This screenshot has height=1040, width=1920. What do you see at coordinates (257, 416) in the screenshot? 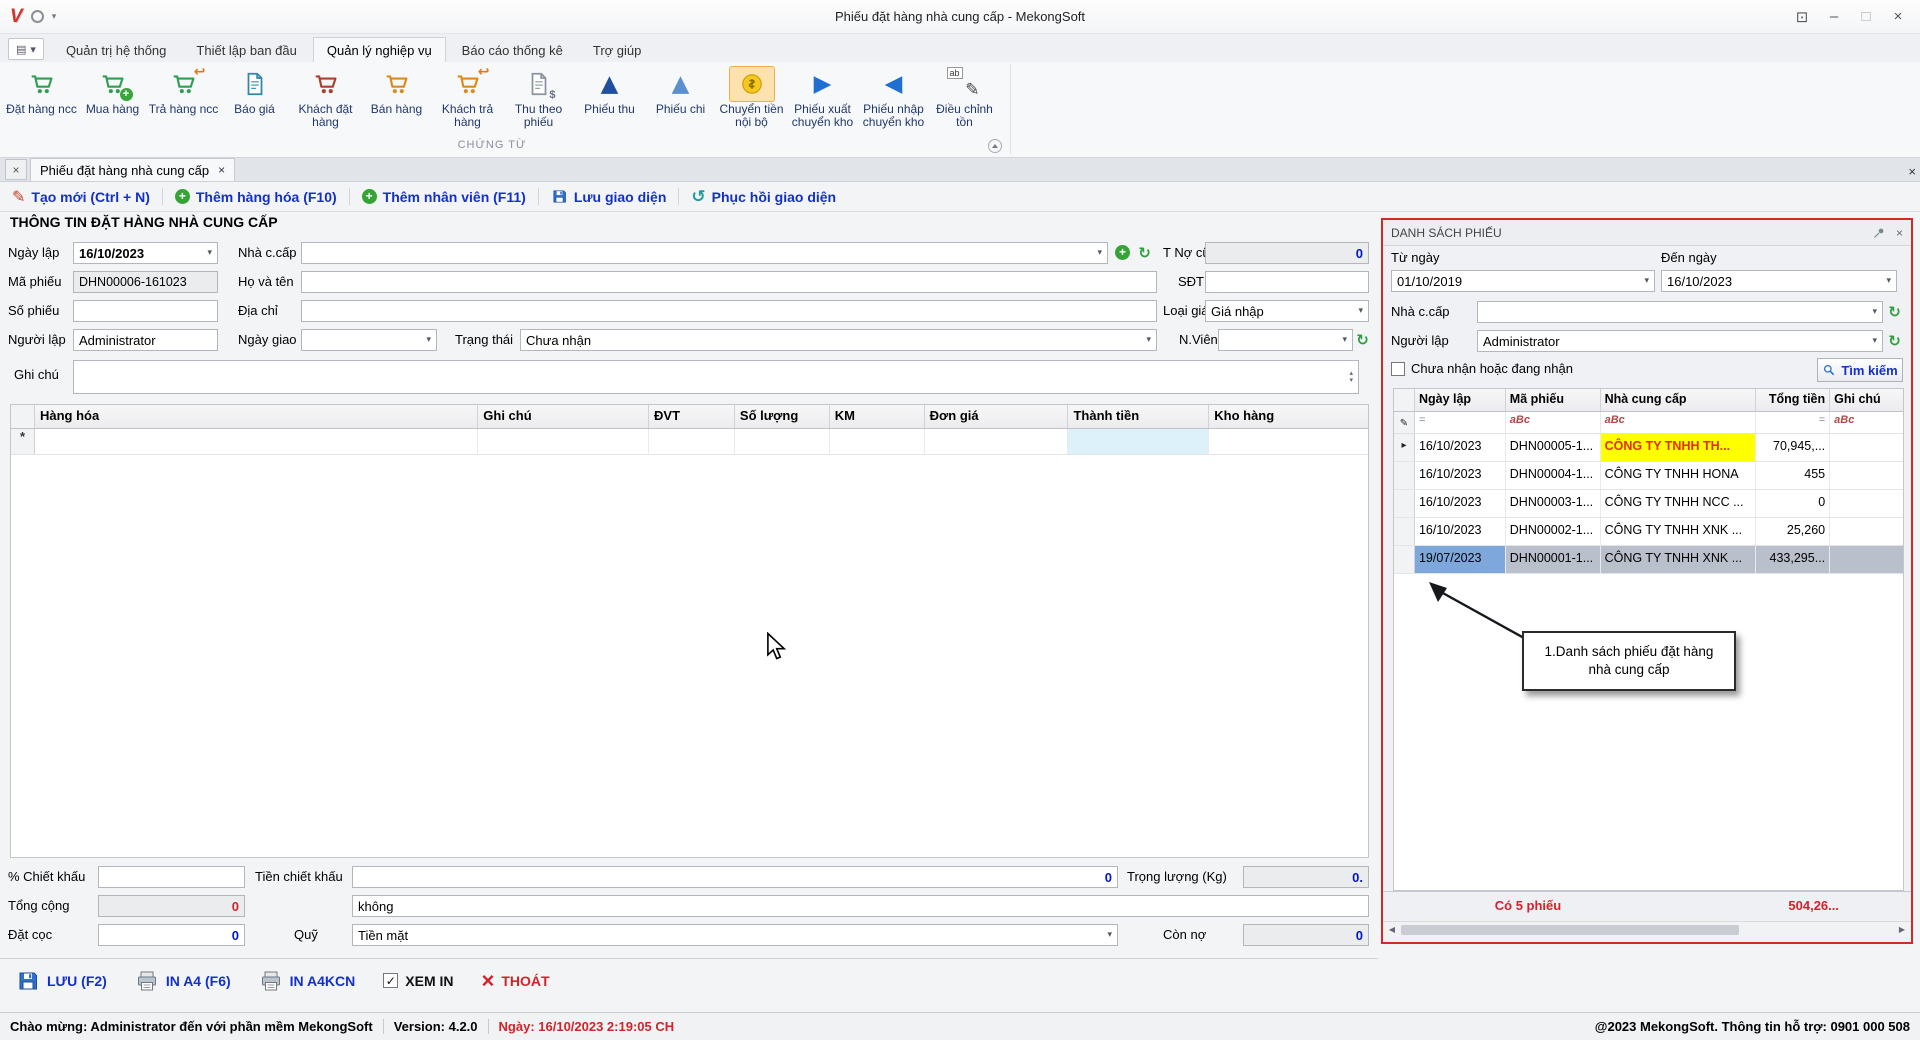
I see `col-hang-hoa: Hàng hóa` at bounding box center [257, 416].